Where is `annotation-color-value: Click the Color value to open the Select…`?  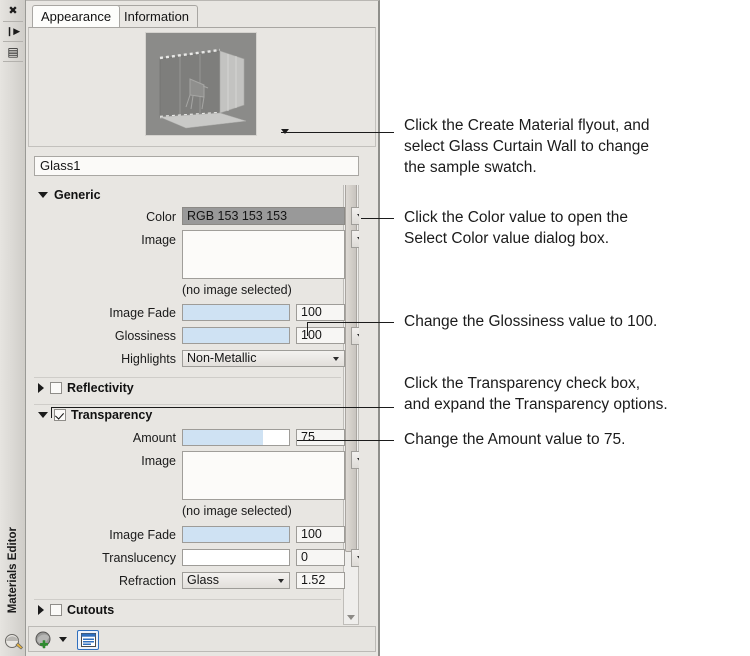 annotation-color-value: Click the Color value to open the Select… is located at coordinates (516, 228).